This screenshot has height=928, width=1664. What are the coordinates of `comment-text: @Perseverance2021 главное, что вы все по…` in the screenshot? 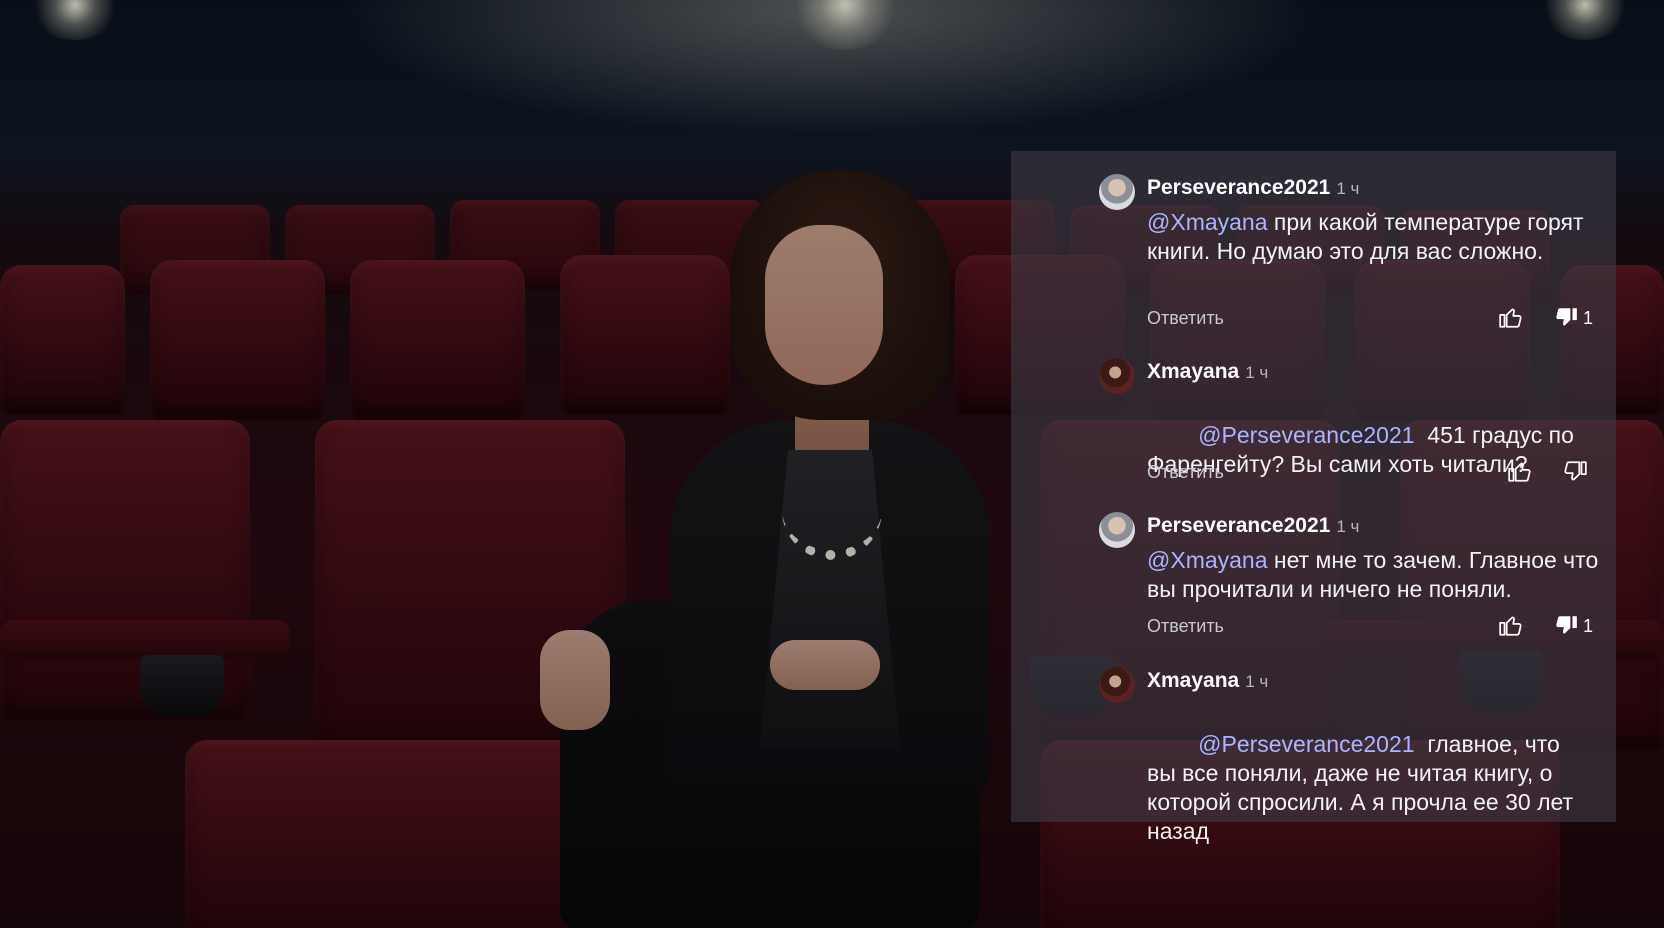 It's located at (1362, 788).